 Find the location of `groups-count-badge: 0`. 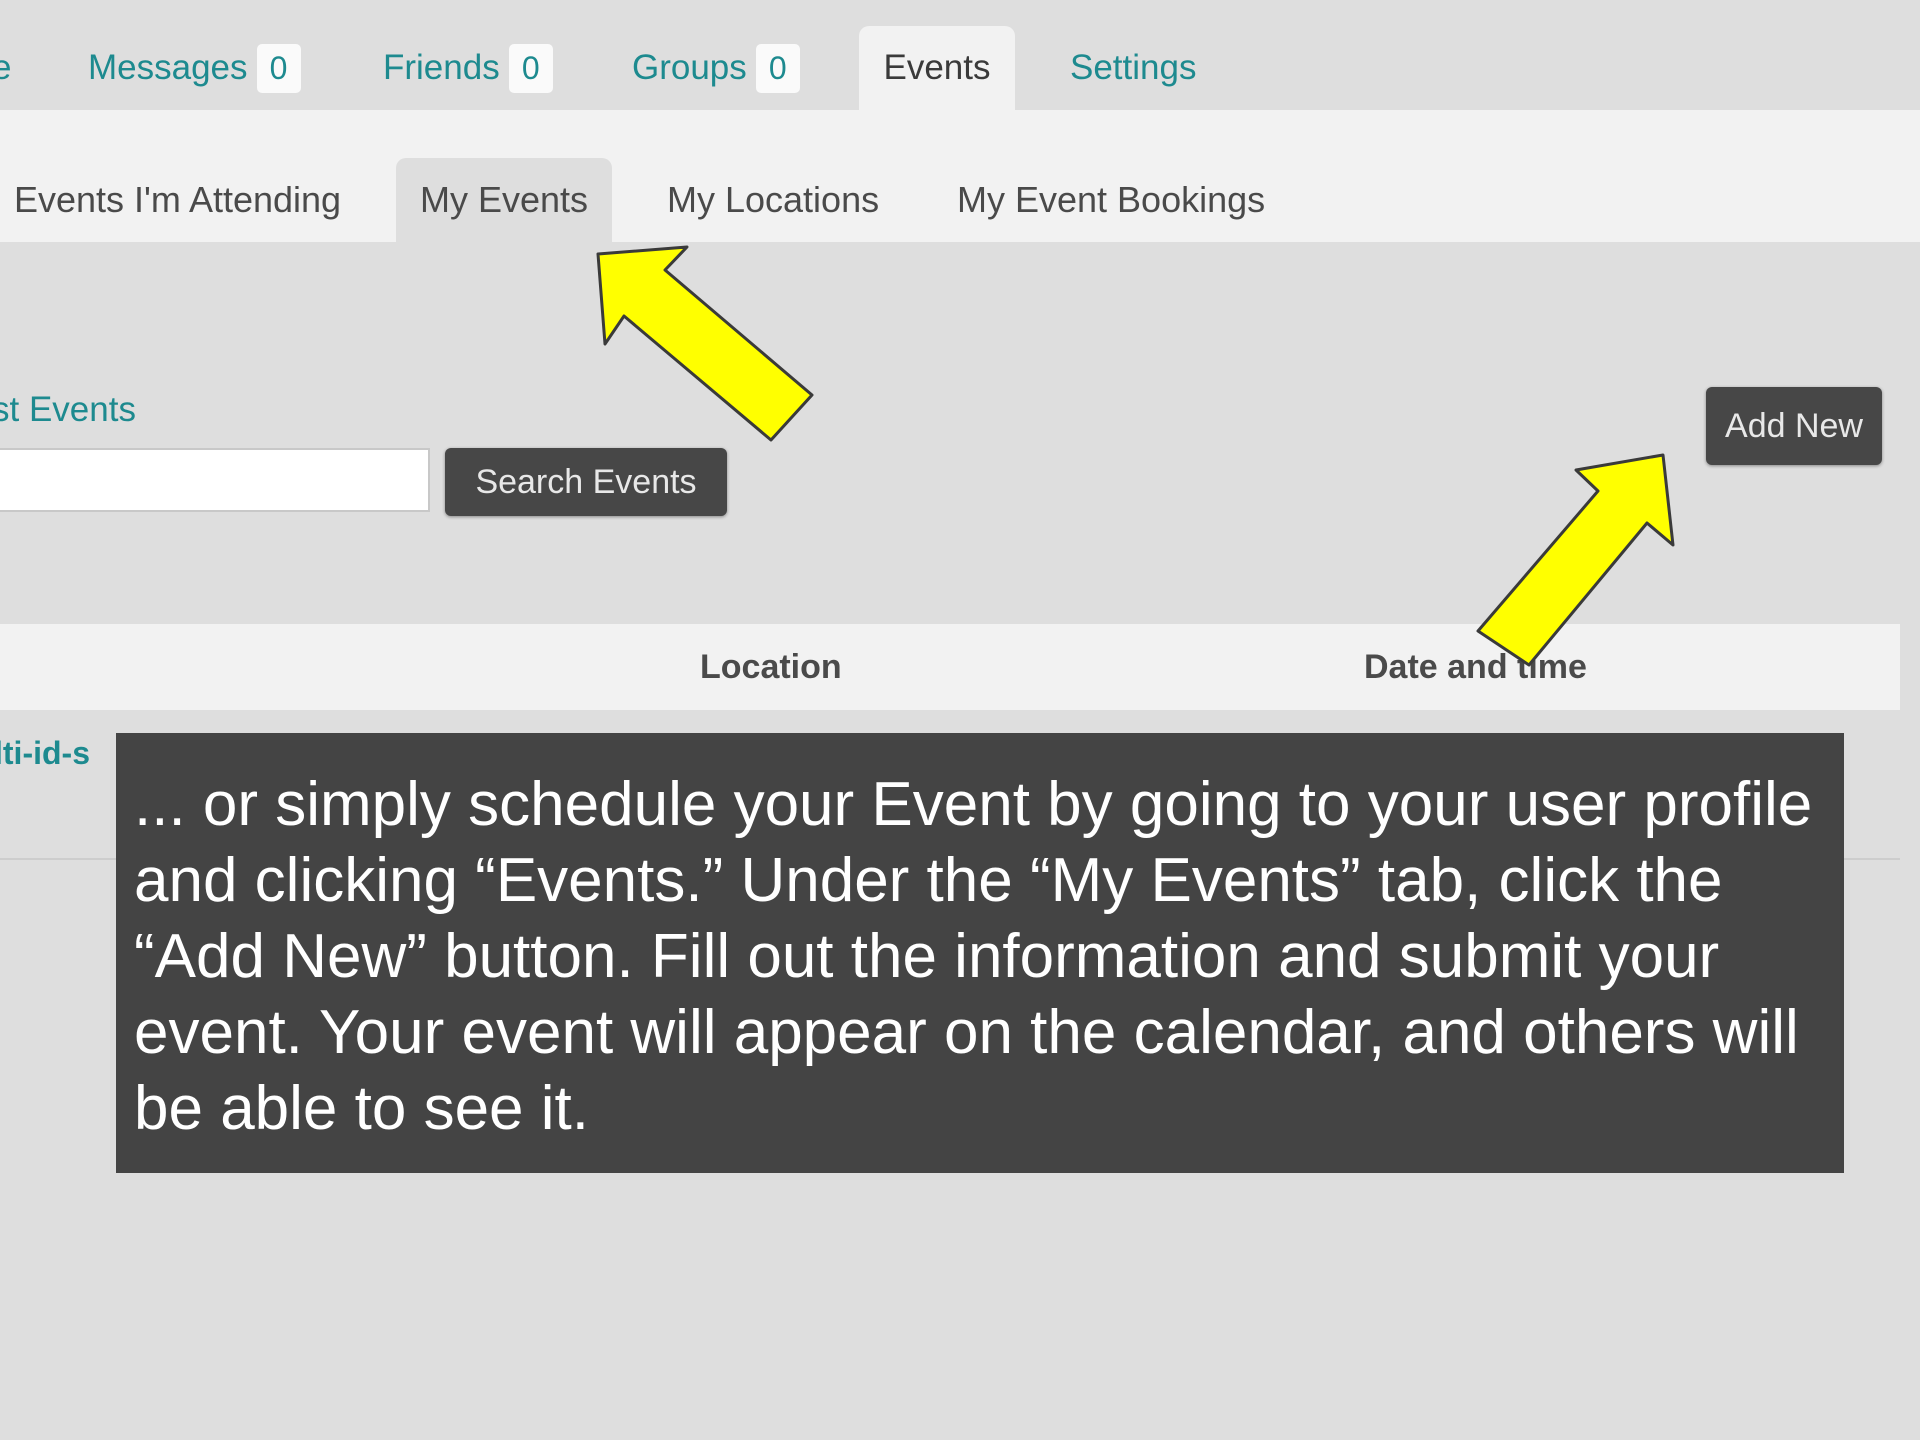

groups-count-badge: 0 is located at coordinates (777, 68).